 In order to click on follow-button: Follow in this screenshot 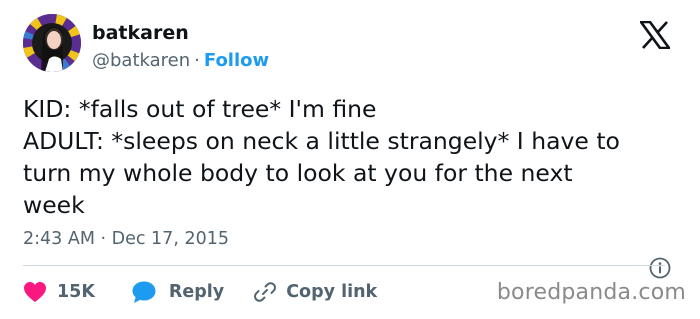, I will do `click(236, 60)`.